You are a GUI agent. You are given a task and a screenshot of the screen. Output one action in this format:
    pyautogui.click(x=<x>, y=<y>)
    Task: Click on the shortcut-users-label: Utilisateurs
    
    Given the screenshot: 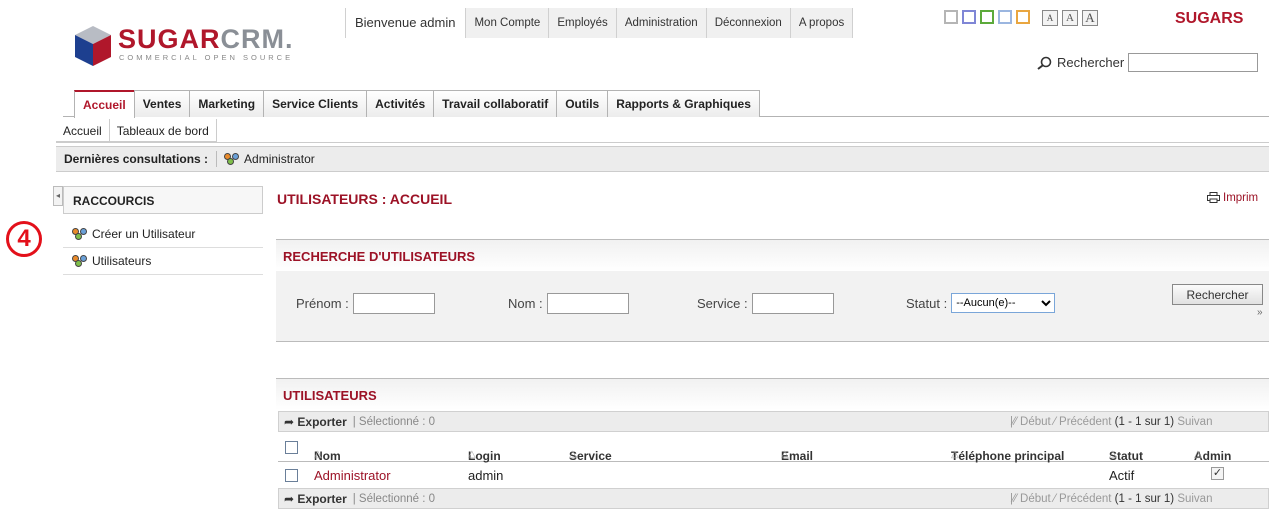 What is the action you would take?
    pyautogui.click(x=122, y=261)
    